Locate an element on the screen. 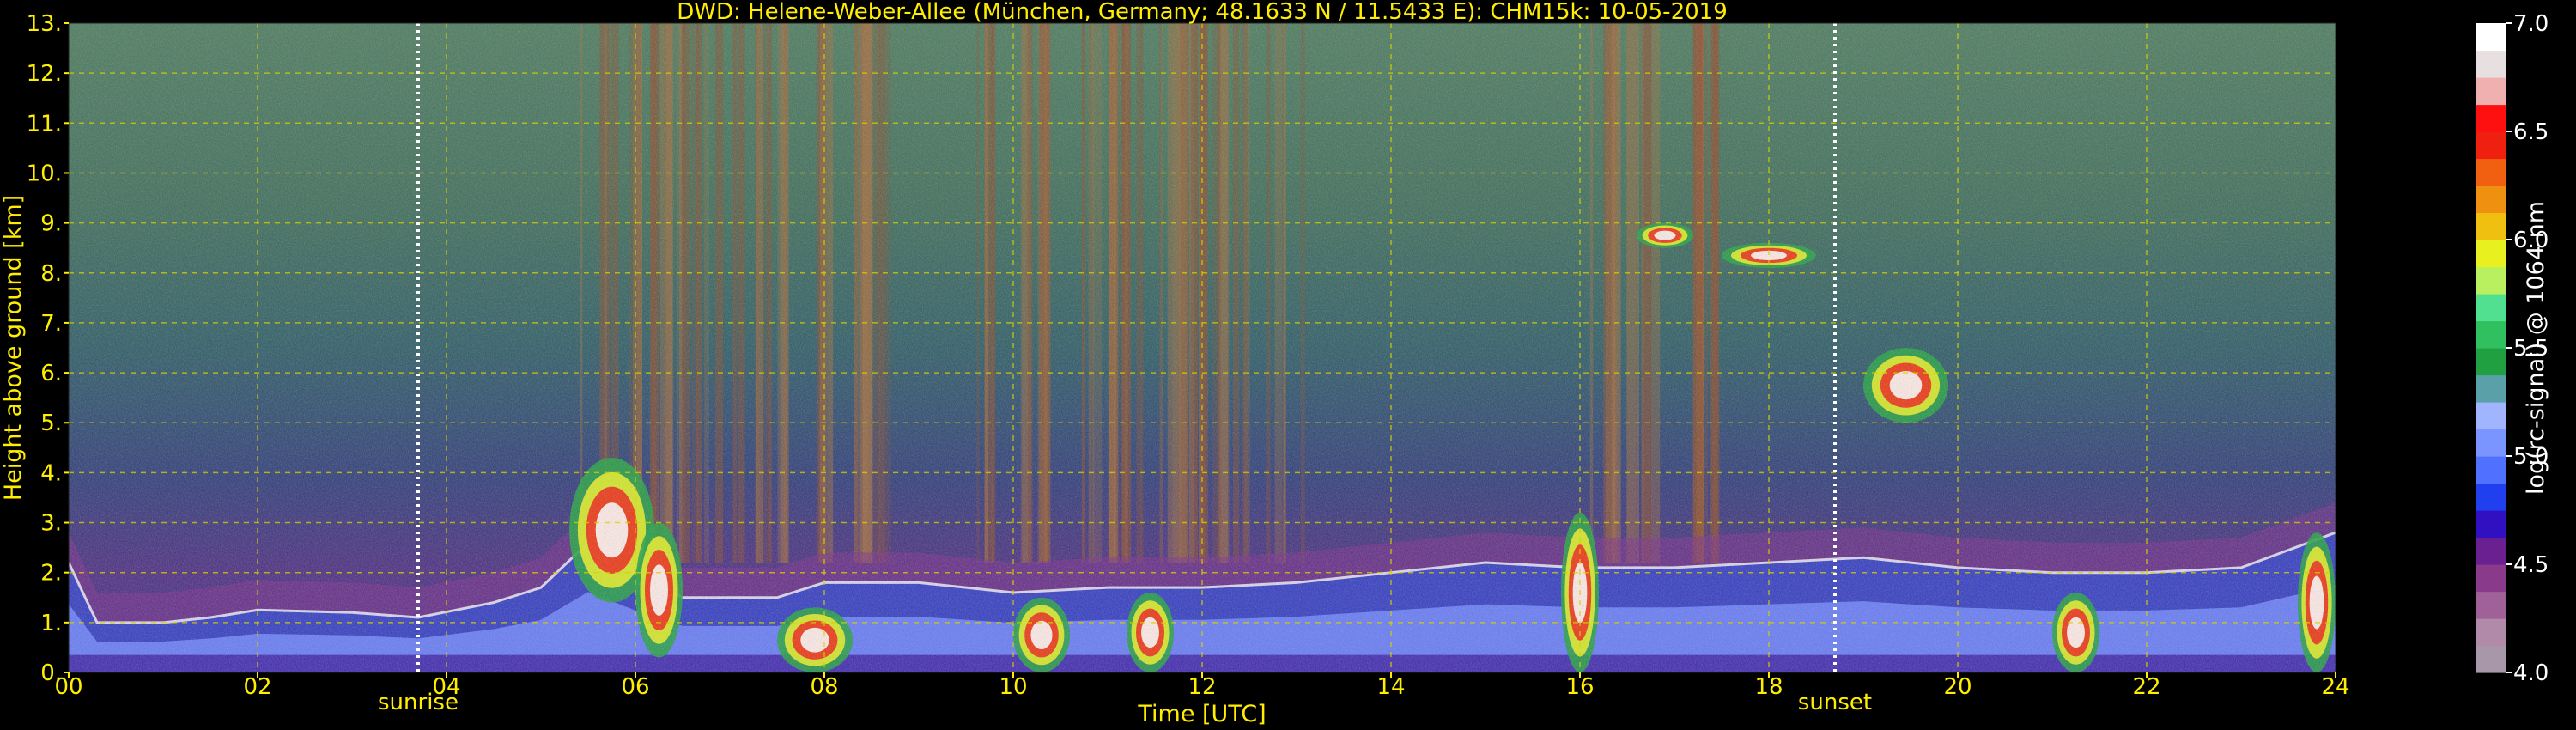 The image size is (2576, 730). x-tick-label-4: 08 is located at coordinates (824, 687).